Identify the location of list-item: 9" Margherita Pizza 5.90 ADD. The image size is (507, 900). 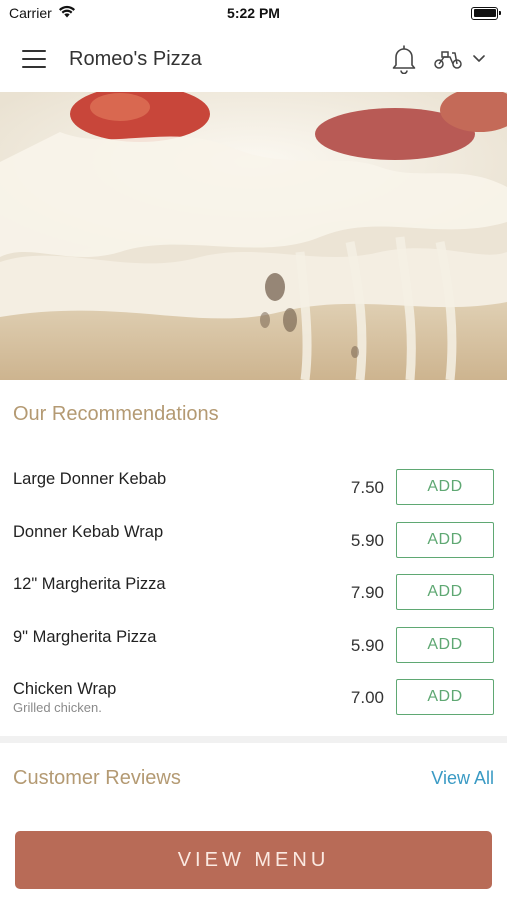
(253, 644).